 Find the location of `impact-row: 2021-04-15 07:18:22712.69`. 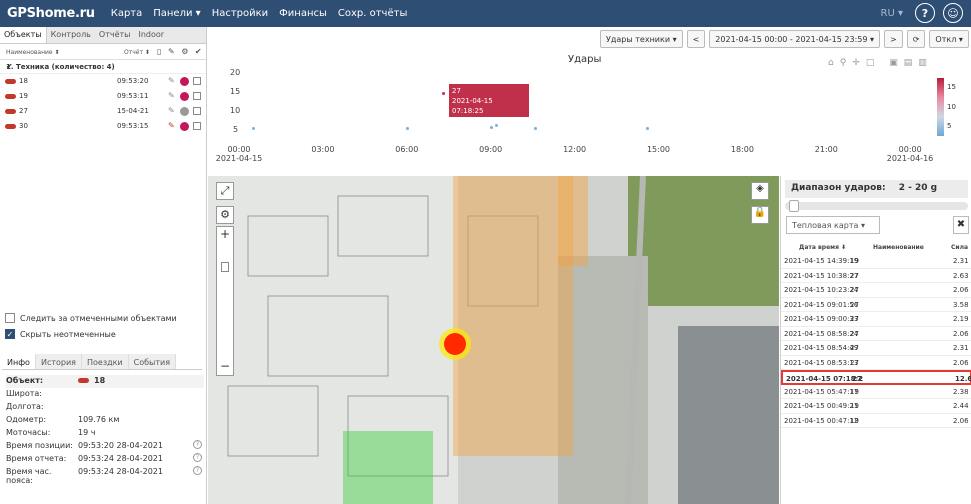

impact-row: 2021-04-15 07:18:22712.69 is located at coordinates (876, 377).